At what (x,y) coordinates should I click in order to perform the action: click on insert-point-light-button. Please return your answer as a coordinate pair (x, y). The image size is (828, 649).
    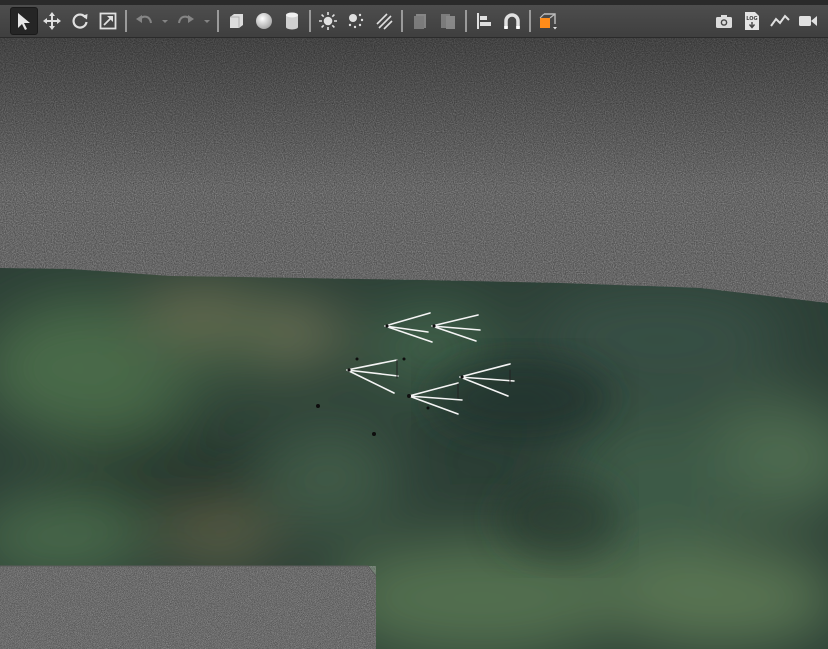
    Looking at the image, I should click on (356, 21).